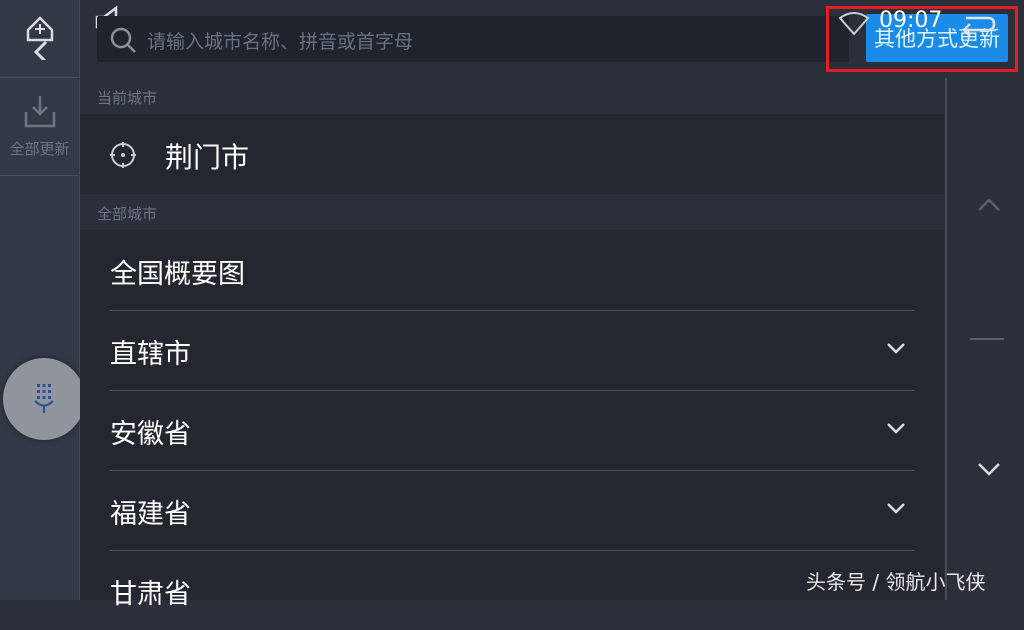  I want to click on highlight-box, so click(922, 39).